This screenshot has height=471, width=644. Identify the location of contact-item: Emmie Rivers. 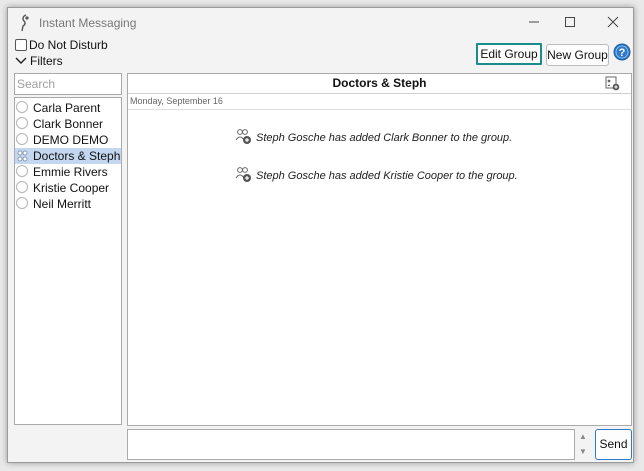
(68, 172).